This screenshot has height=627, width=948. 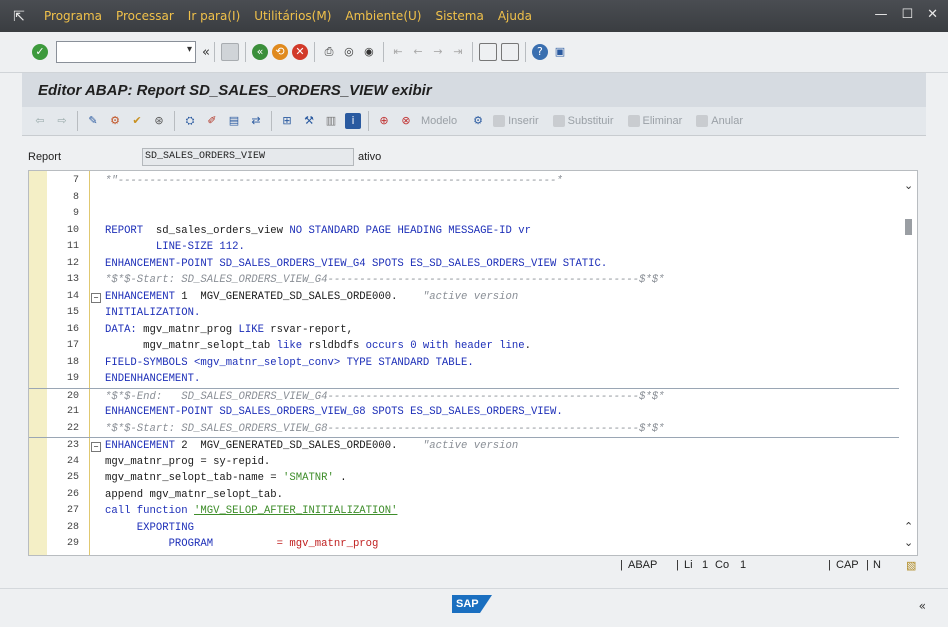 What do you see at coordinates (369, 52) in the screenshot?
I see `find-next-icon: ◉` at bounding box center [369, 52].